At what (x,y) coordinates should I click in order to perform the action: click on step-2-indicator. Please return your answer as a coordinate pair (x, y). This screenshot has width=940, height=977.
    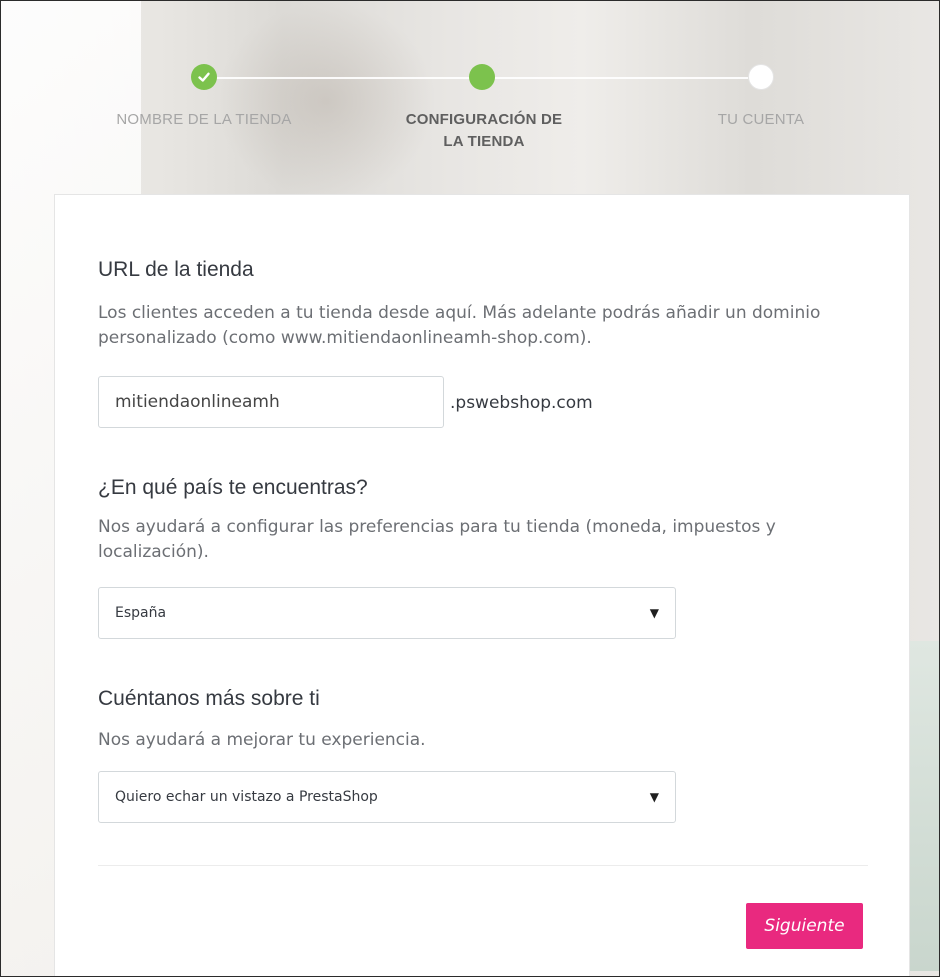
    Looking at the image, I should click on (482, 77).